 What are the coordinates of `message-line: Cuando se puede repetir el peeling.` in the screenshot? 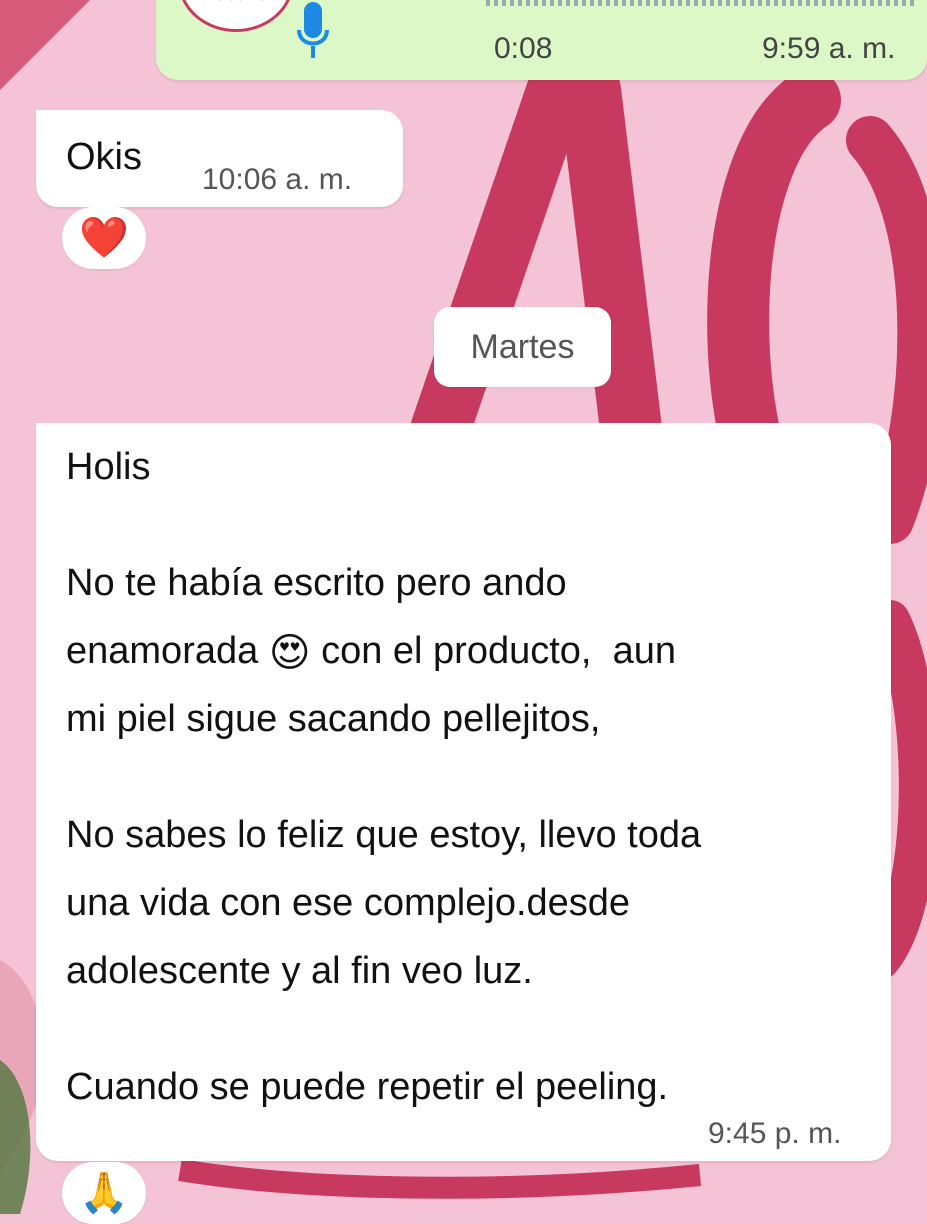 It's located at (367, 1087).